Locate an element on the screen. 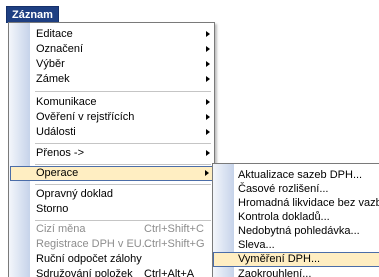  menu-item-editace: Editace is located at coordinates (111, 34).